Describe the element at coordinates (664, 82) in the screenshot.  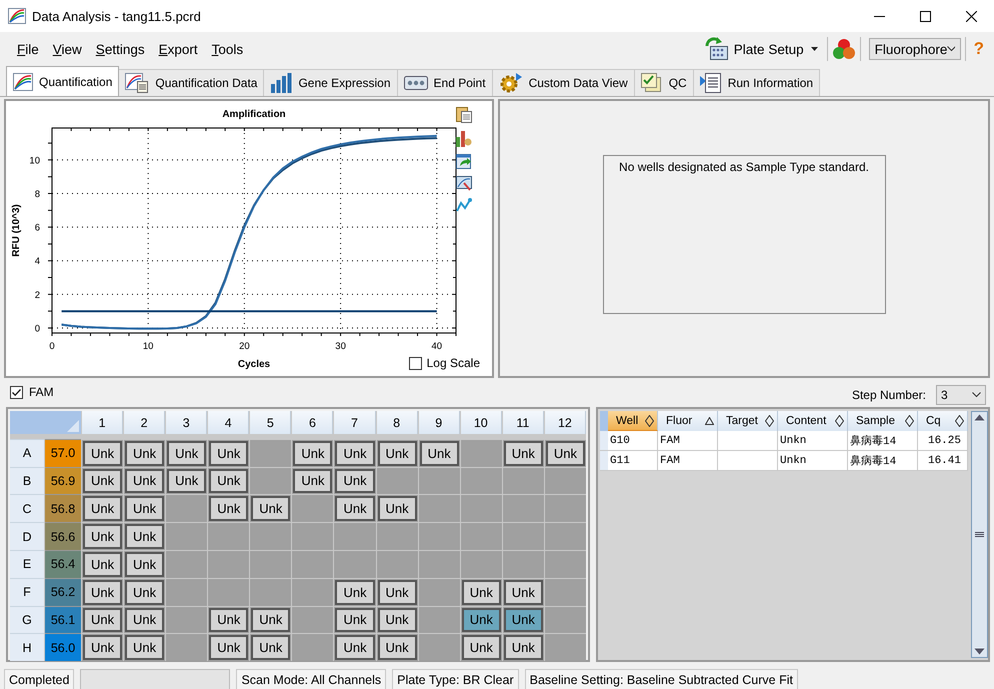
I see `tab: QC` at that location.